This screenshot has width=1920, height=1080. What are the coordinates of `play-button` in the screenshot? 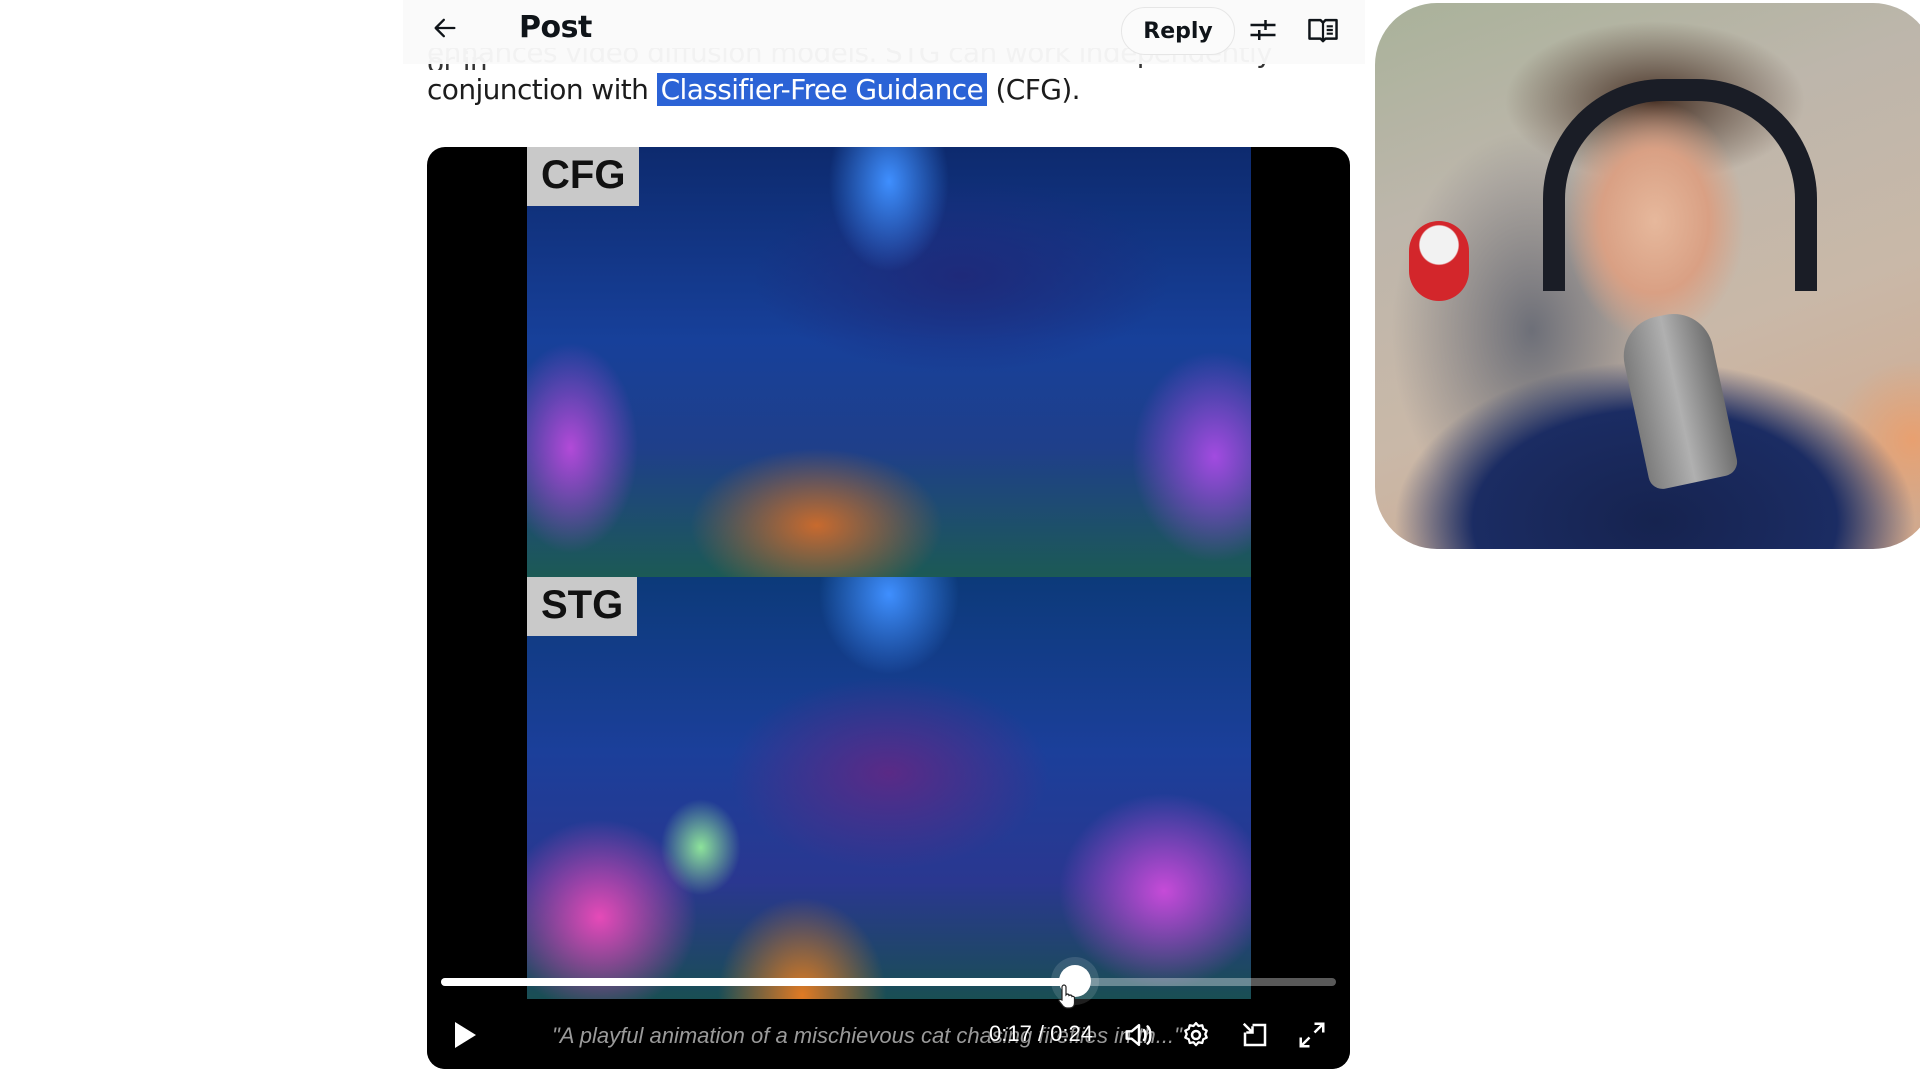 It's located at (465, 1035).